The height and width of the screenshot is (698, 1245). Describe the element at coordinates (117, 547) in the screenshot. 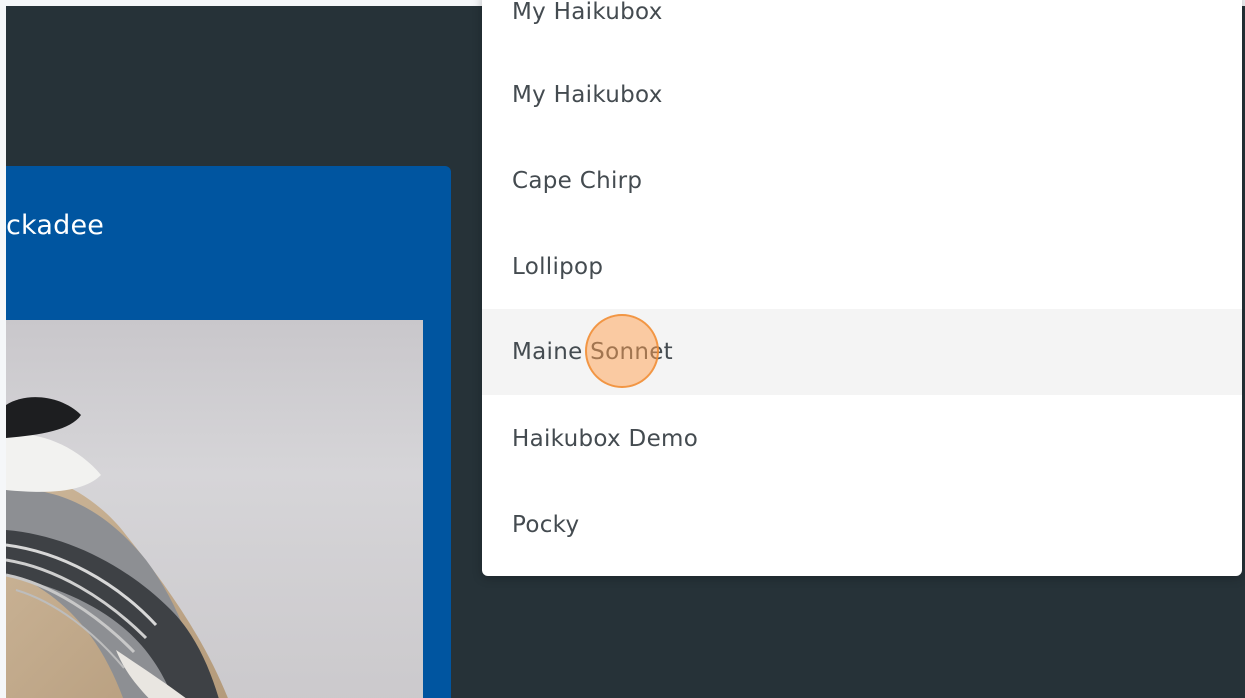

I see `chickadee-illustration` at that location.